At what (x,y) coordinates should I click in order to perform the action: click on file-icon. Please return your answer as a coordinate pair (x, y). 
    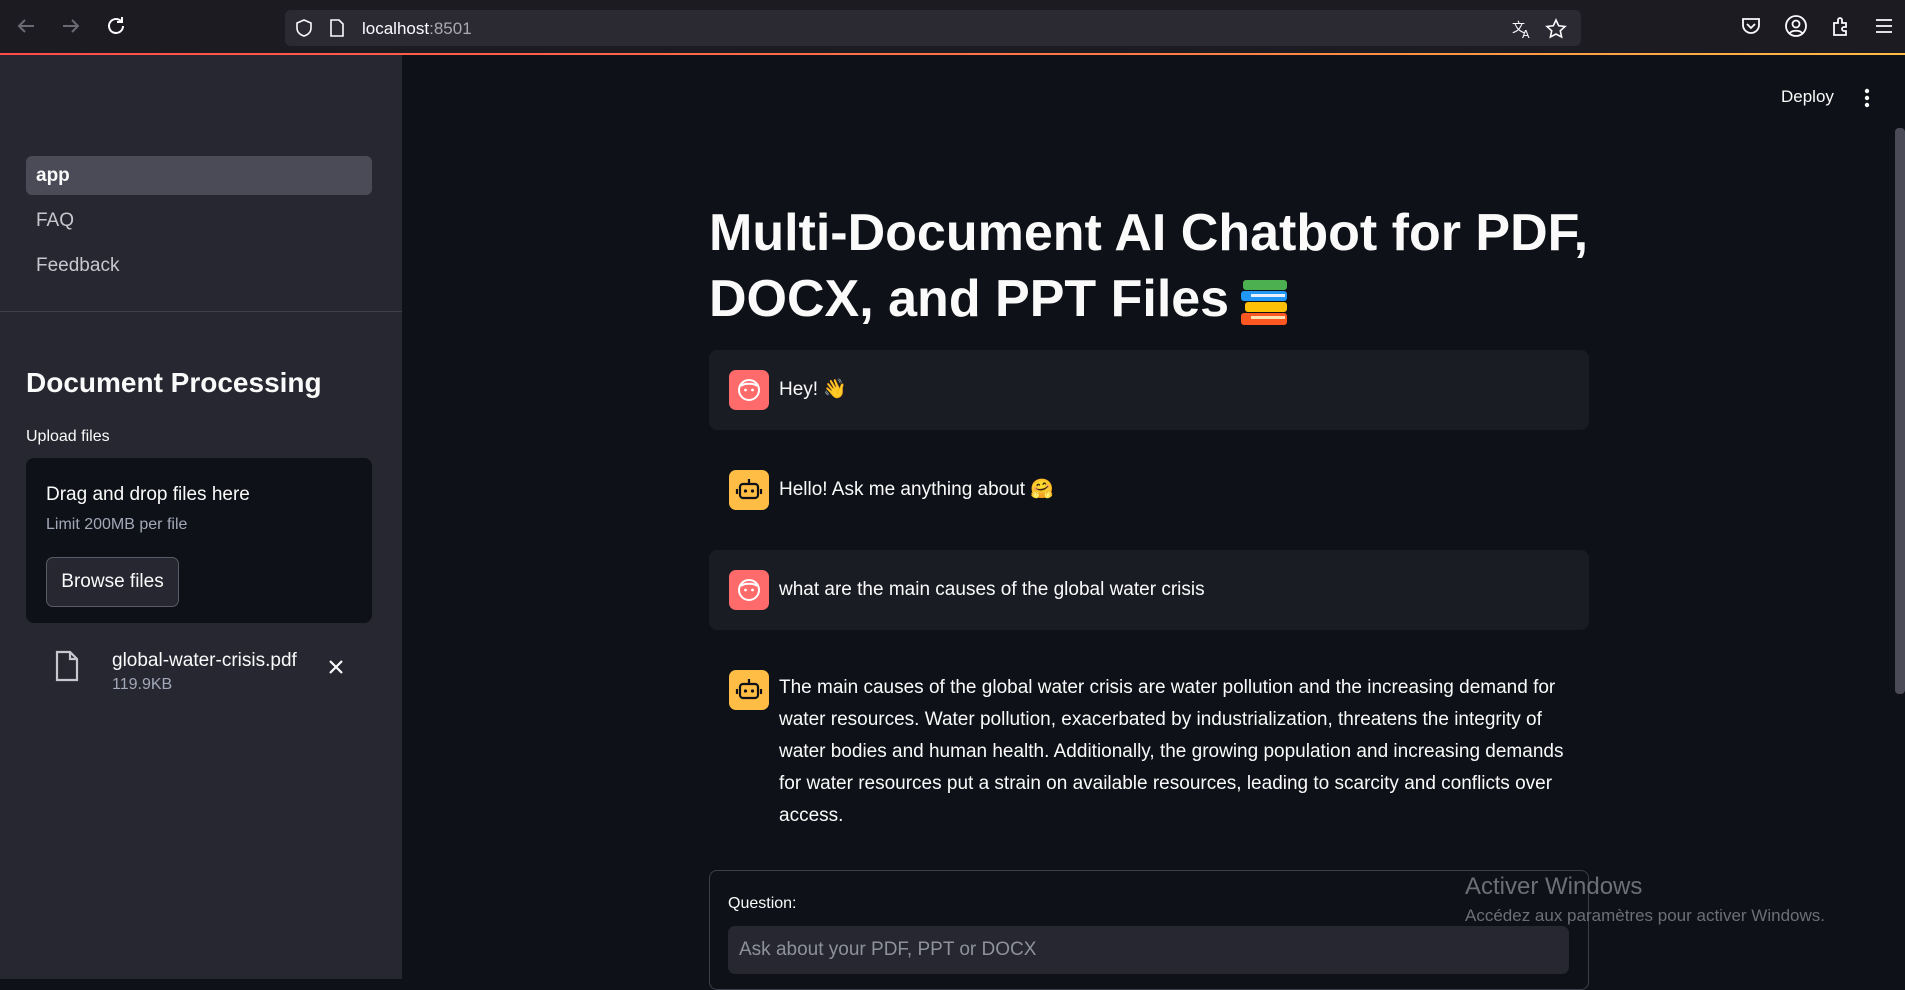
    Looking at the image, I should click on (67, 666).